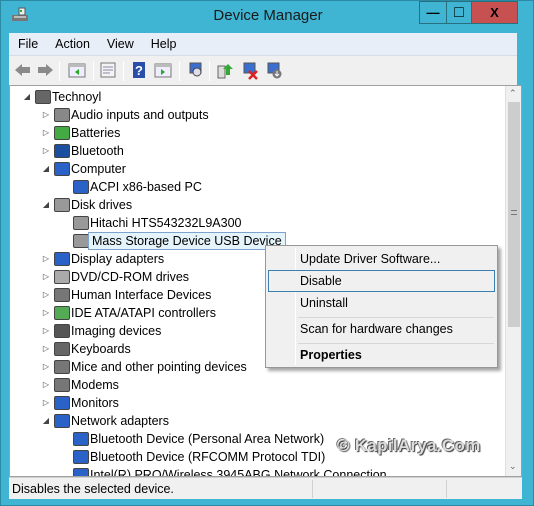  Describe the element at coordinates (102, 205) in the screenshot. I see `tree-item-label: Disk drives` at that location.